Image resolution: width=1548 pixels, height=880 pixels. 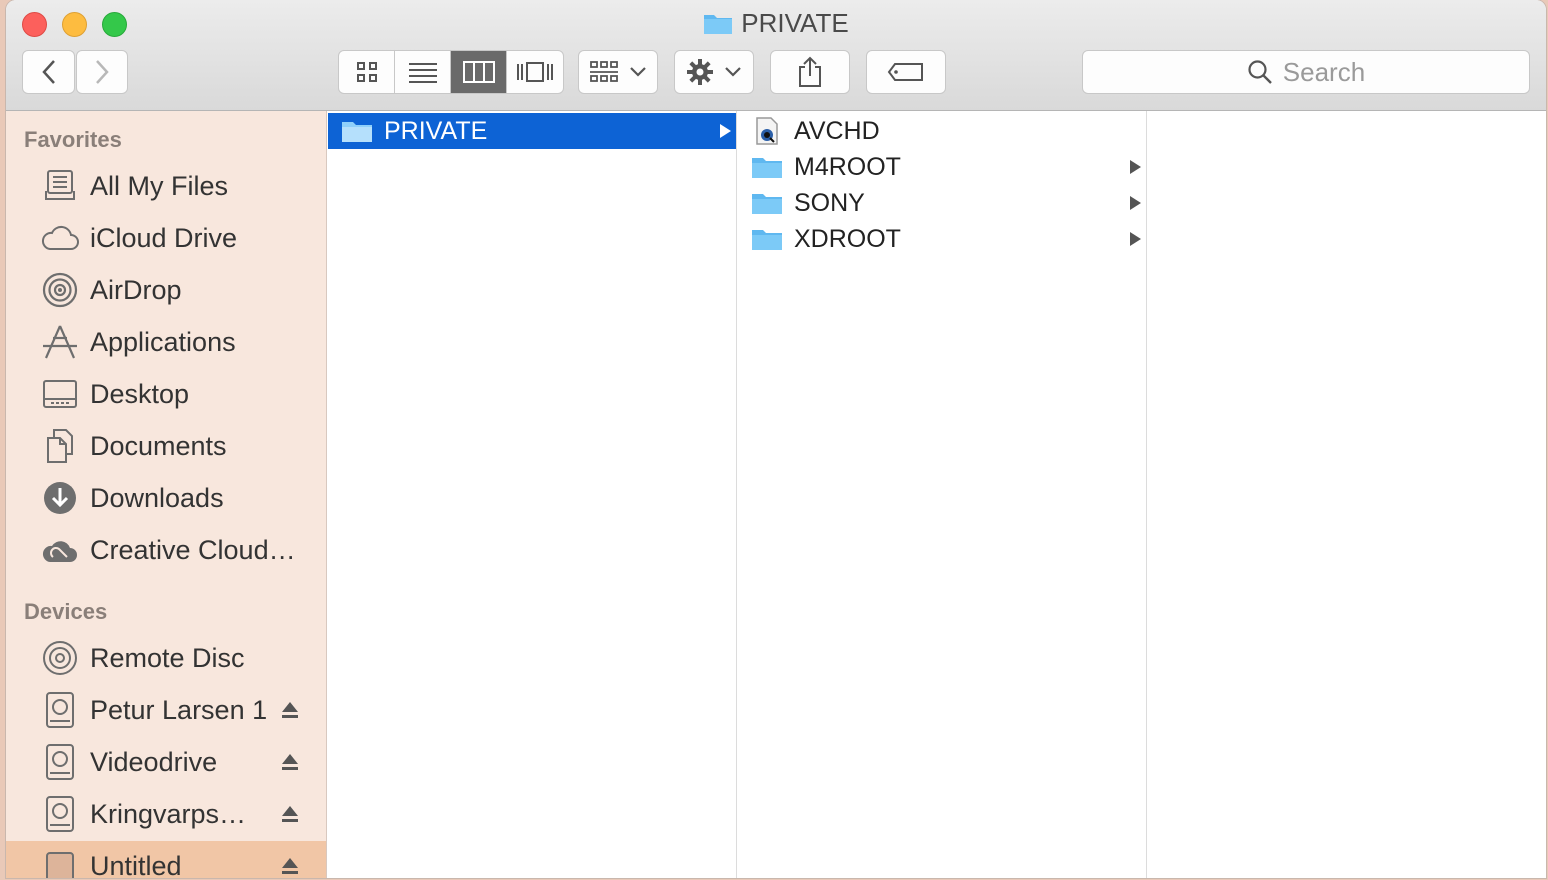 I want to click on list-item-label: SONY, so click(x=829, y=202).